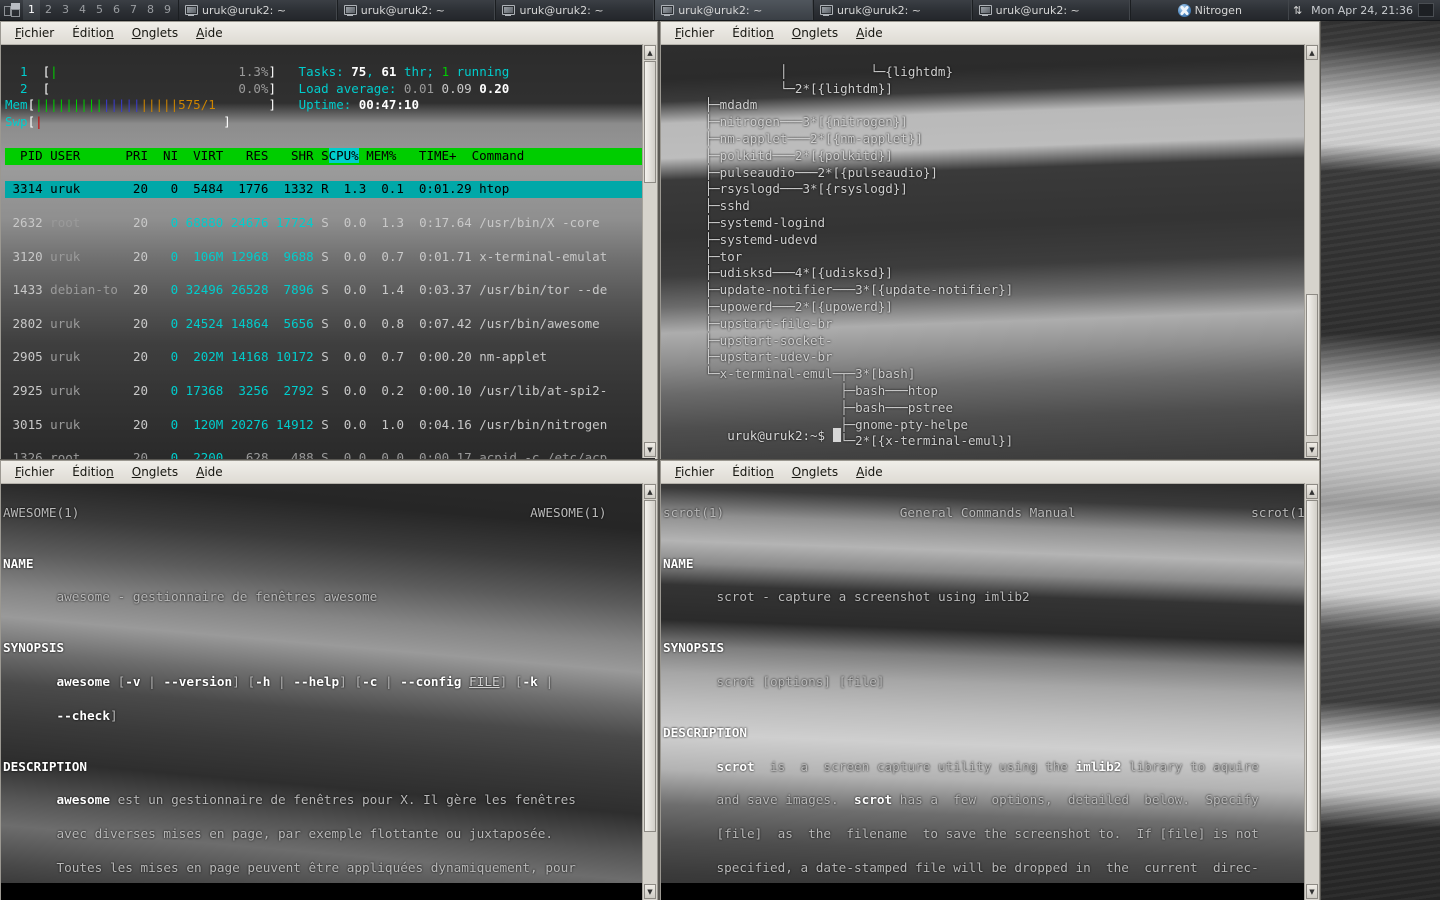 The height and width of the screenshot is (900, 1440). I want to click on man-line: --check], so click(87, 715).